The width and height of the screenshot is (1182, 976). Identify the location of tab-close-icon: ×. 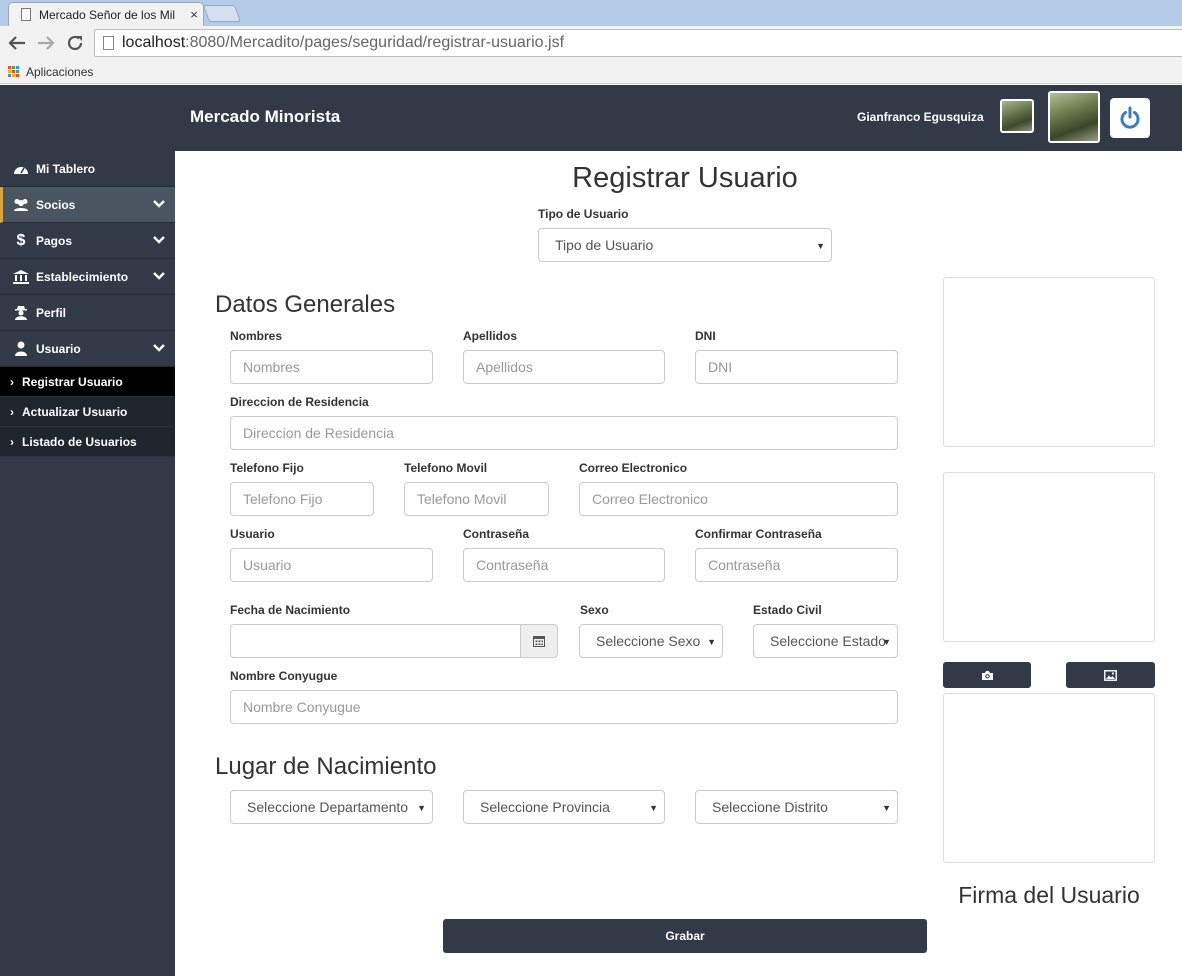
(194, 14).